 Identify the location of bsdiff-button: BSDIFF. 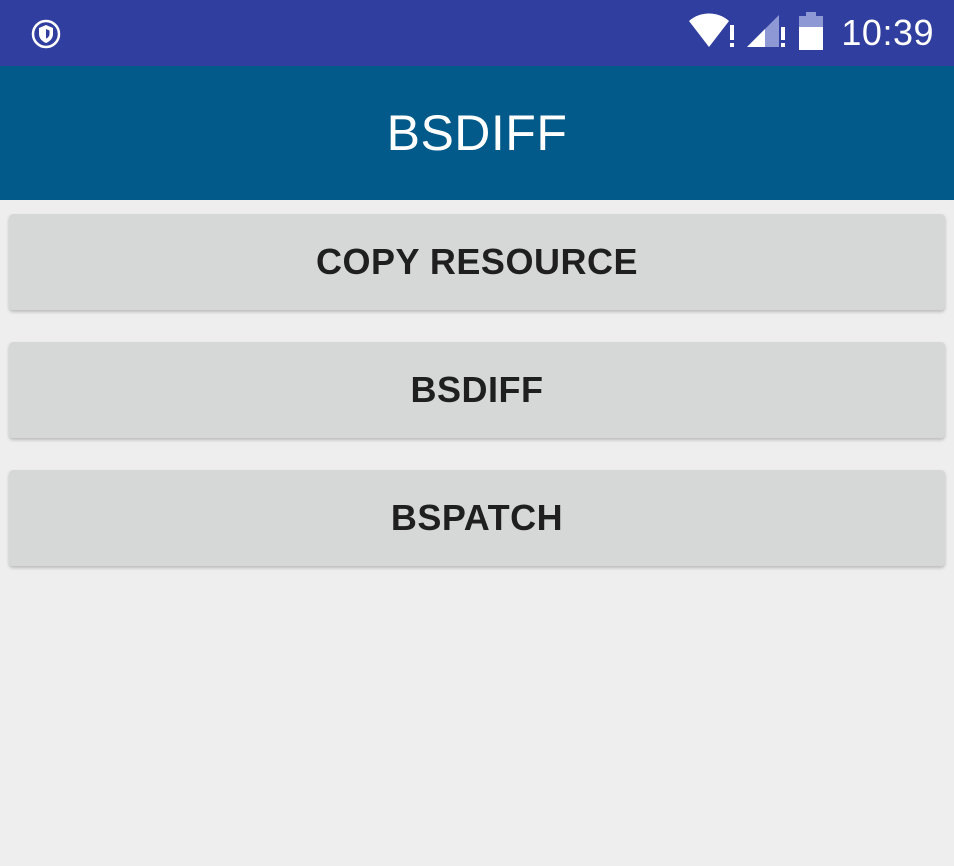
(477, 390).